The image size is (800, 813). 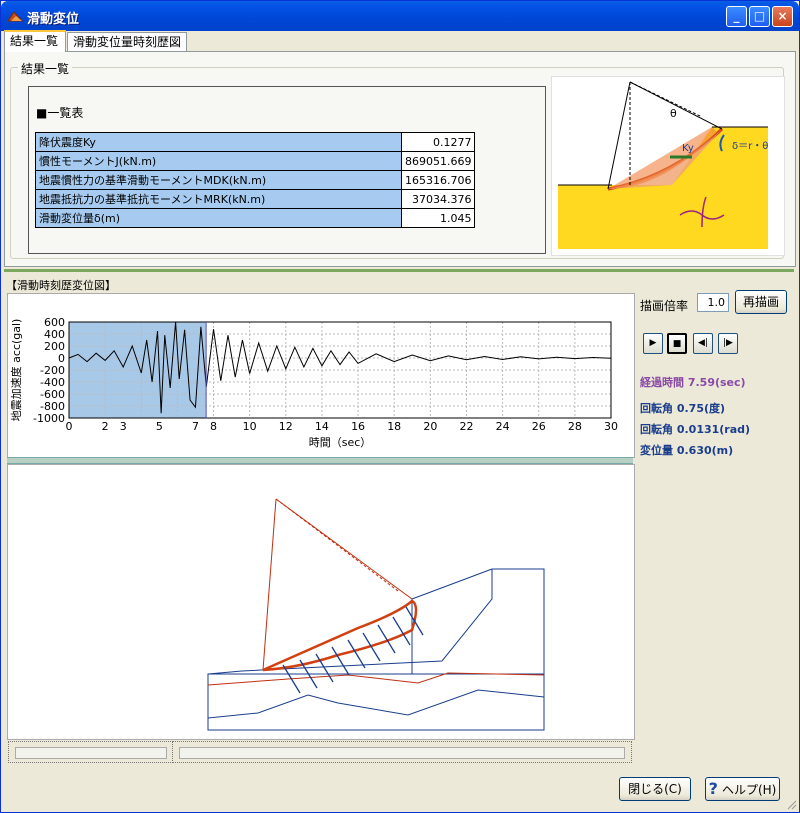 I want to click on landslide-app-icon, so click(x=15, y=16).